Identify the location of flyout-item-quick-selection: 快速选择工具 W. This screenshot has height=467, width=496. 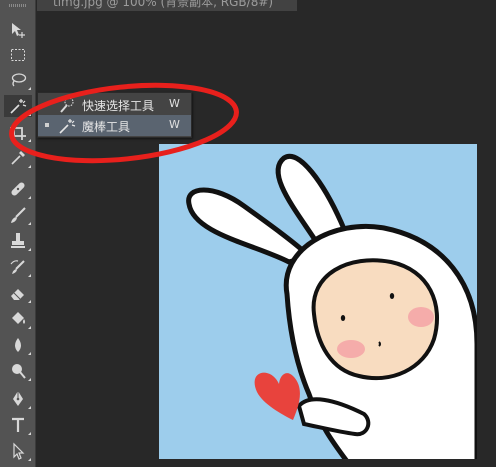
(114, 104).